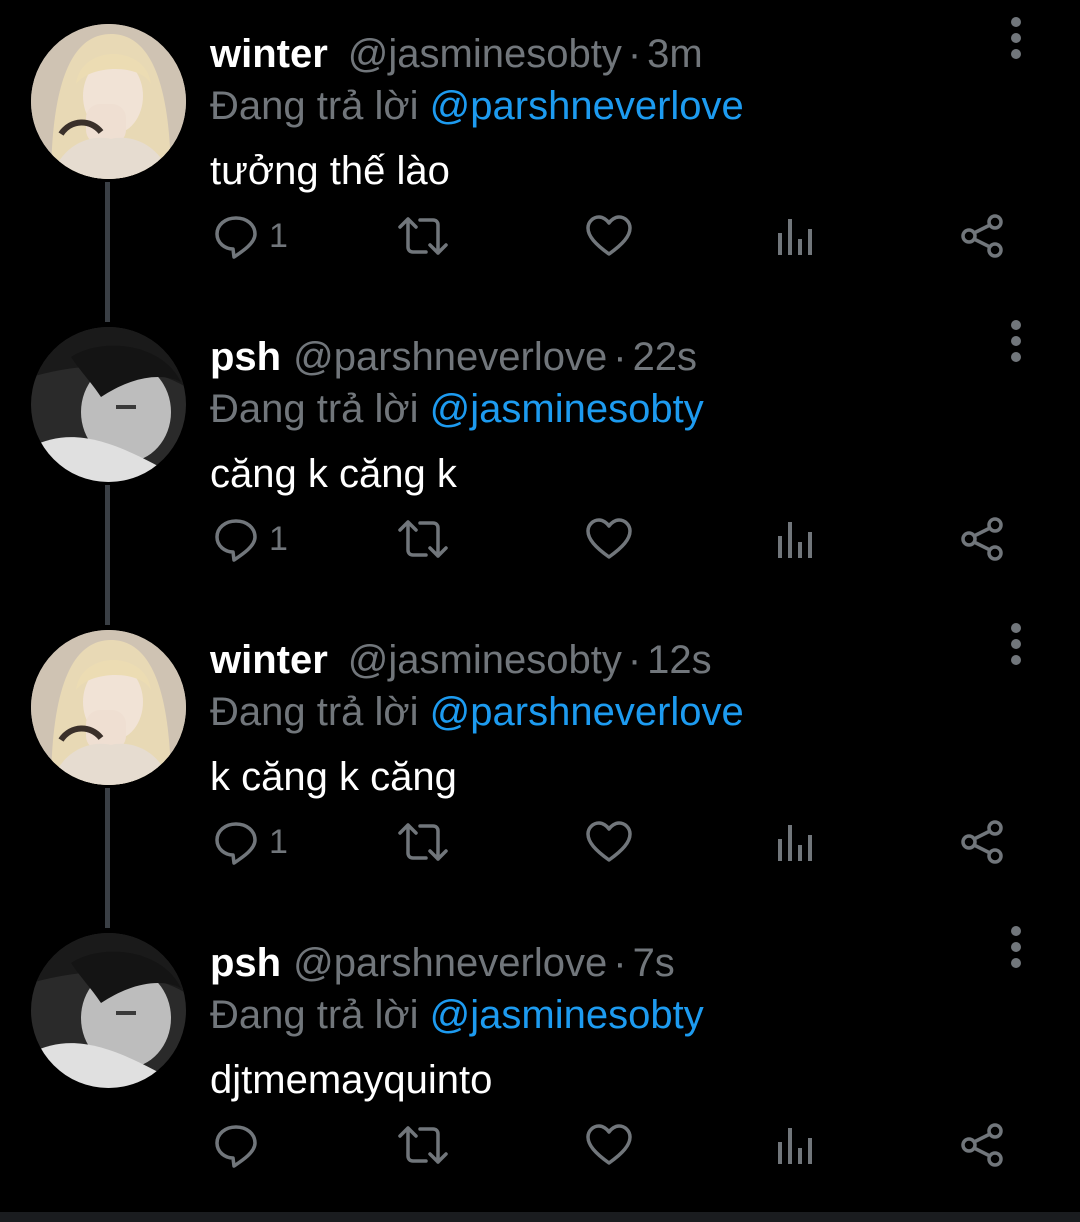 The height and width of the screenshot is (1222, 1080). I want to click on reply-button, so click(241, 1145).